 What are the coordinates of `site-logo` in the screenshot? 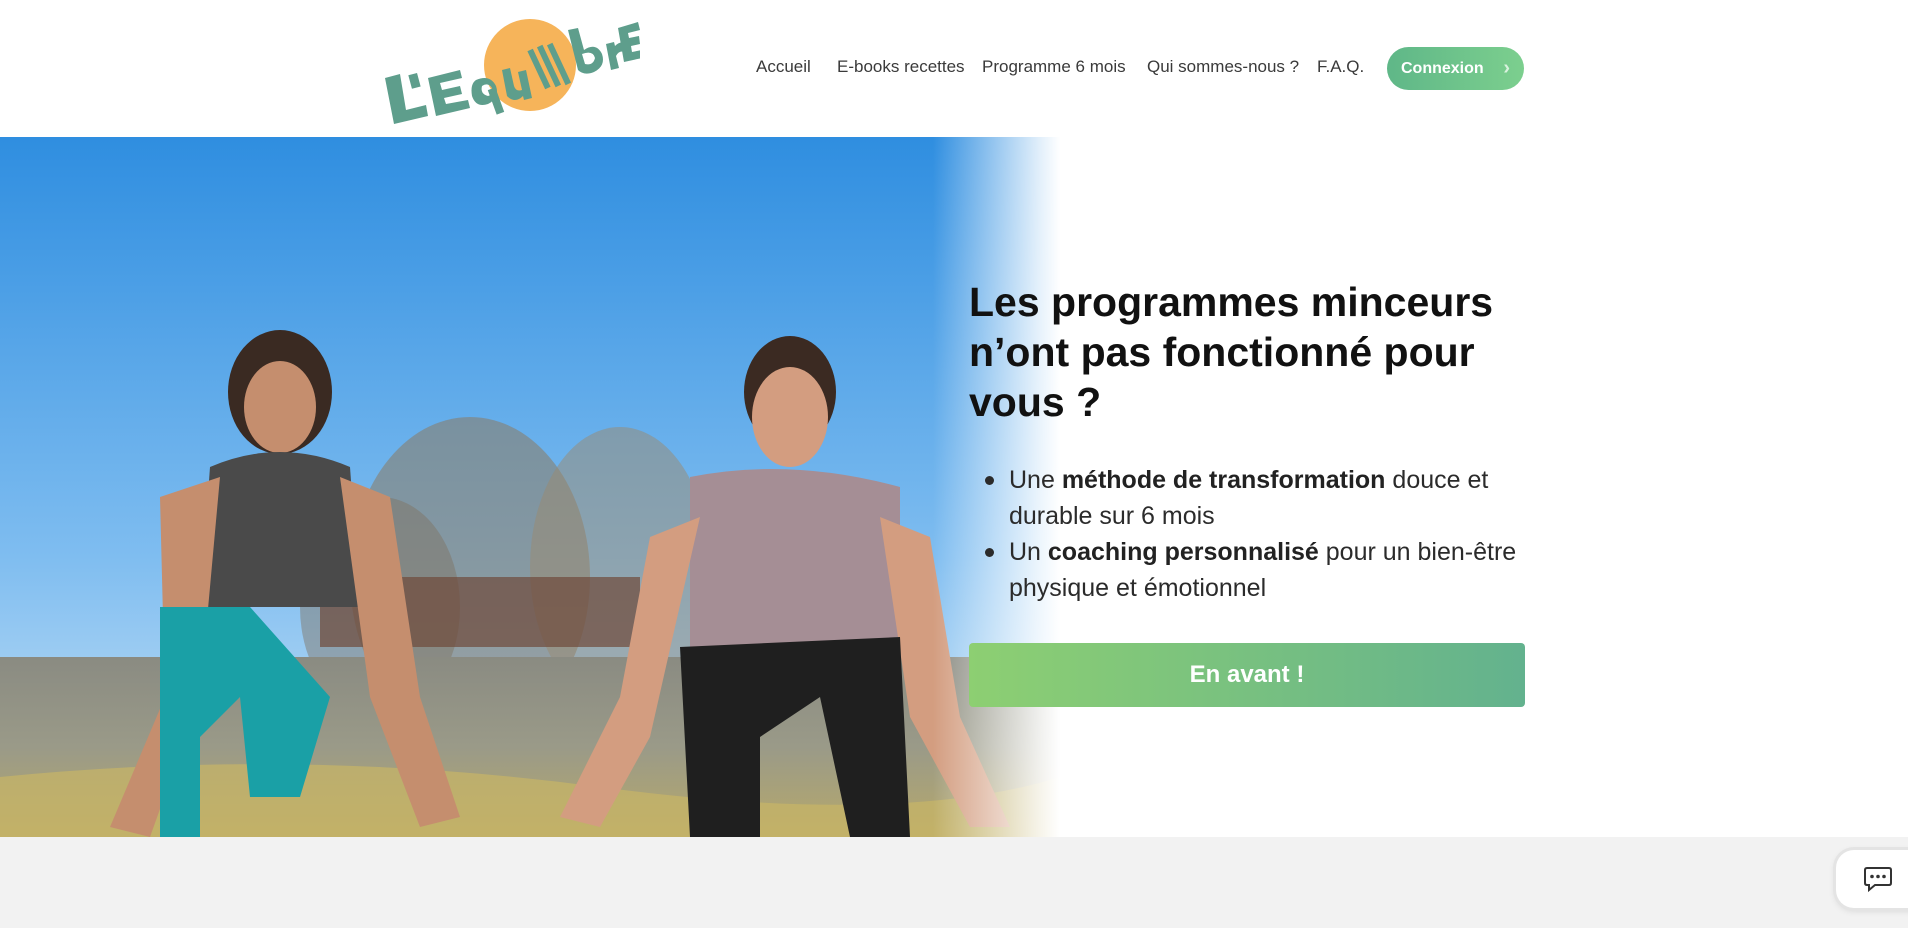 It's located at (511, 69).